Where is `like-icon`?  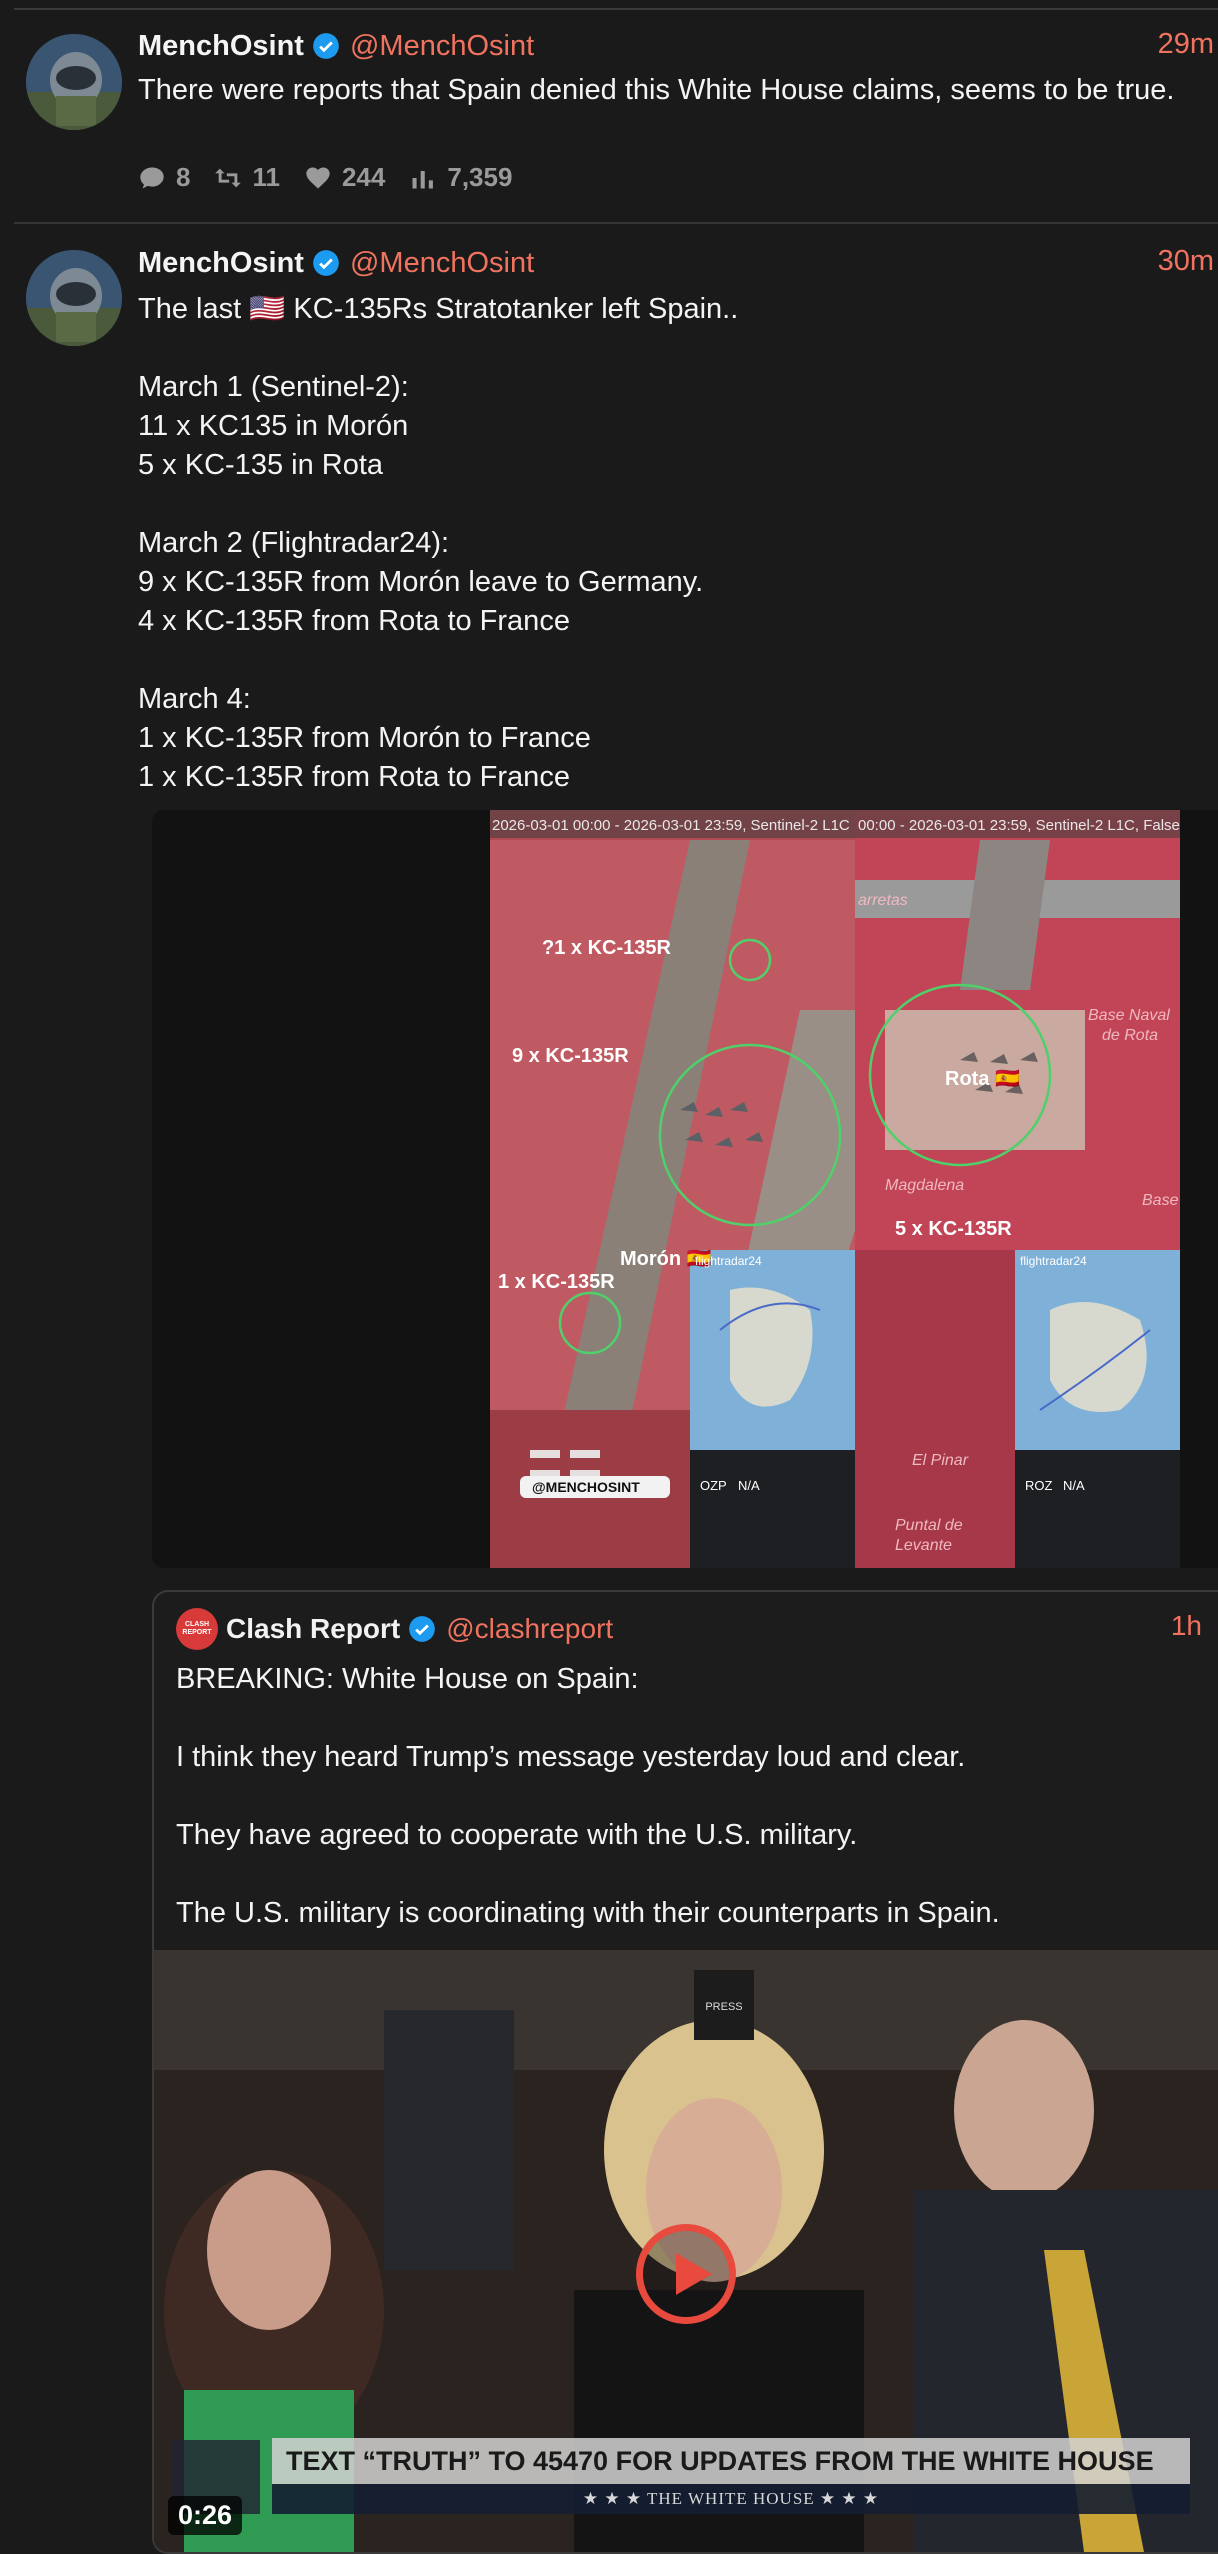
like-icon is located at coordinates (318, 177).